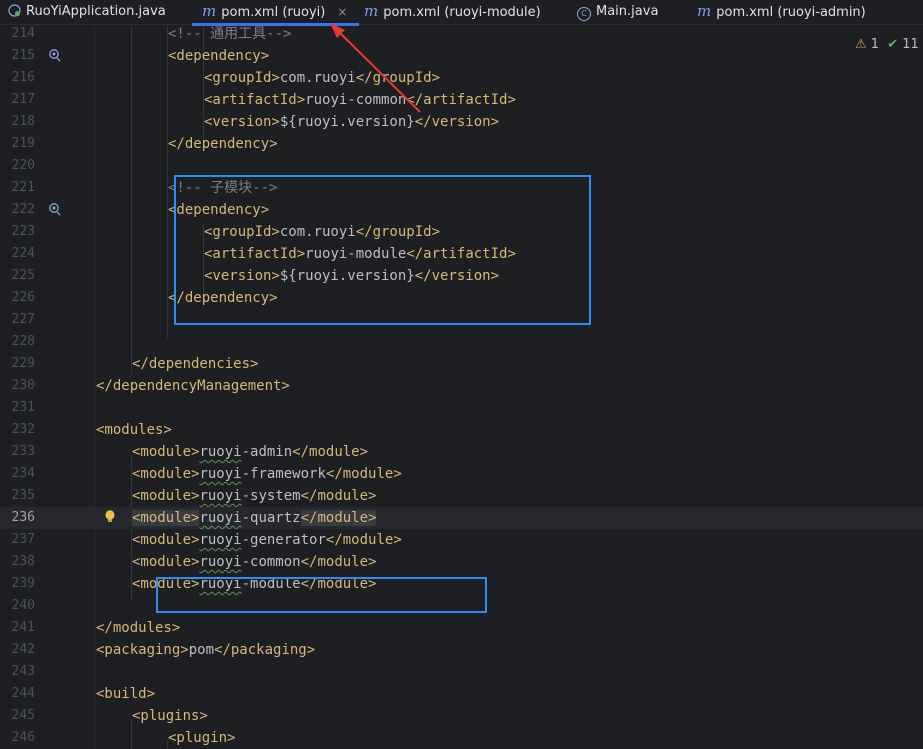  Describe the element at coordinates (23, 209) in the screenshot. I see `line-number: 222` at that location.